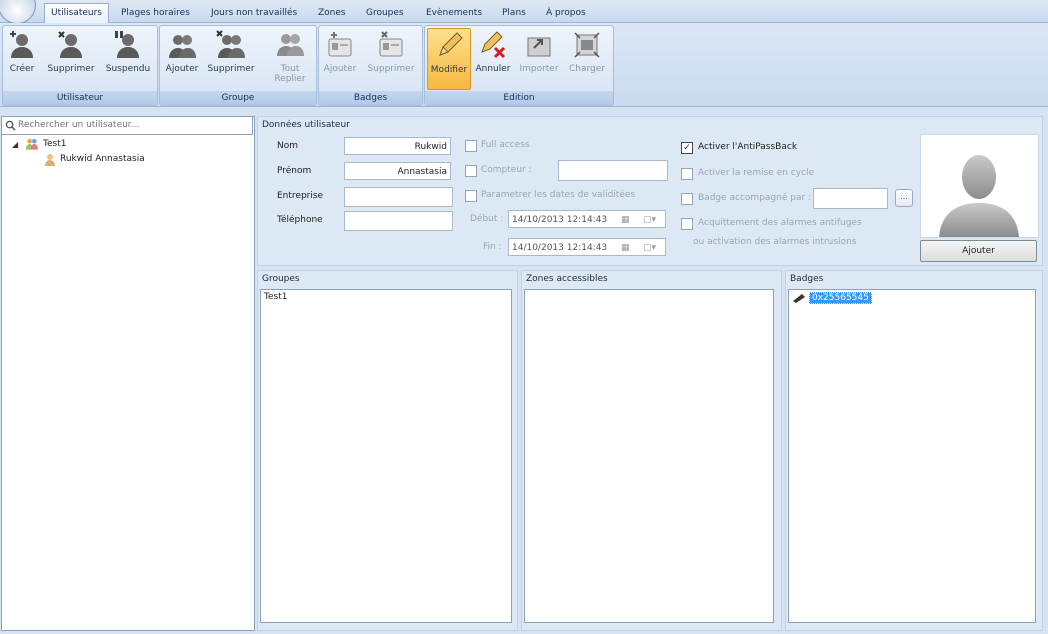 The height and width of the screenshot is (634, 1048). What do you see at coordinates (493, 69) in the screenshot?
I see `annuler-label: Annuler` at bounding box center [493, 69].